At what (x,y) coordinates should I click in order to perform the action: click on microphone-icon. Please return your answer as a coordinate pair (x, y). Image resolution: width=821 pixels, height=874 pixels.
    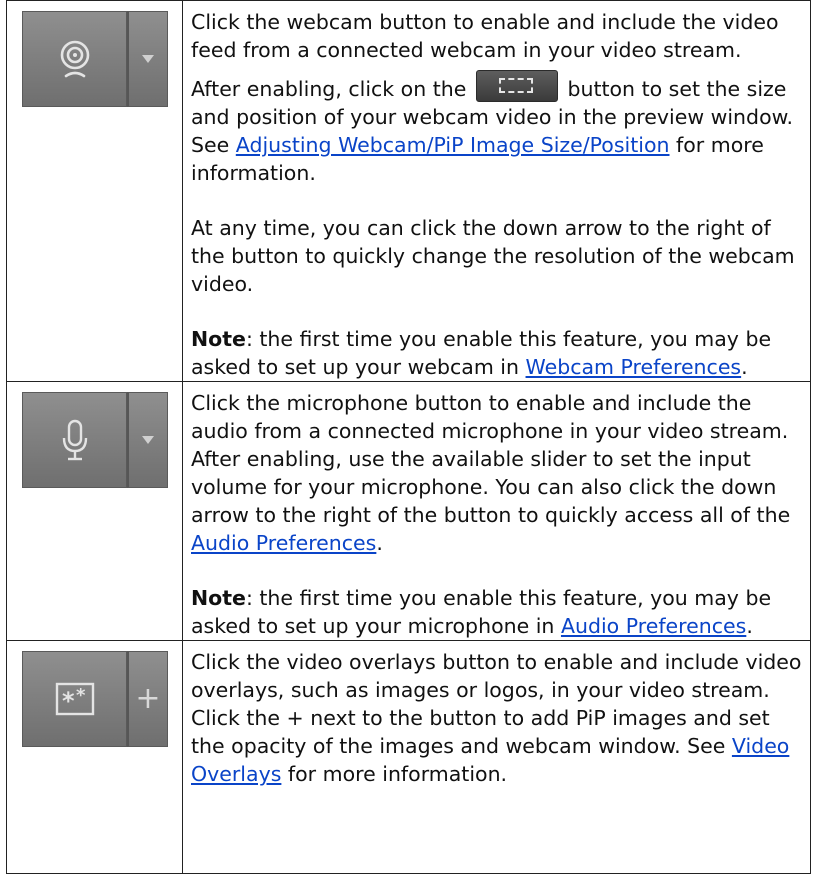
    Looking at the image, I should click on (74, 440).